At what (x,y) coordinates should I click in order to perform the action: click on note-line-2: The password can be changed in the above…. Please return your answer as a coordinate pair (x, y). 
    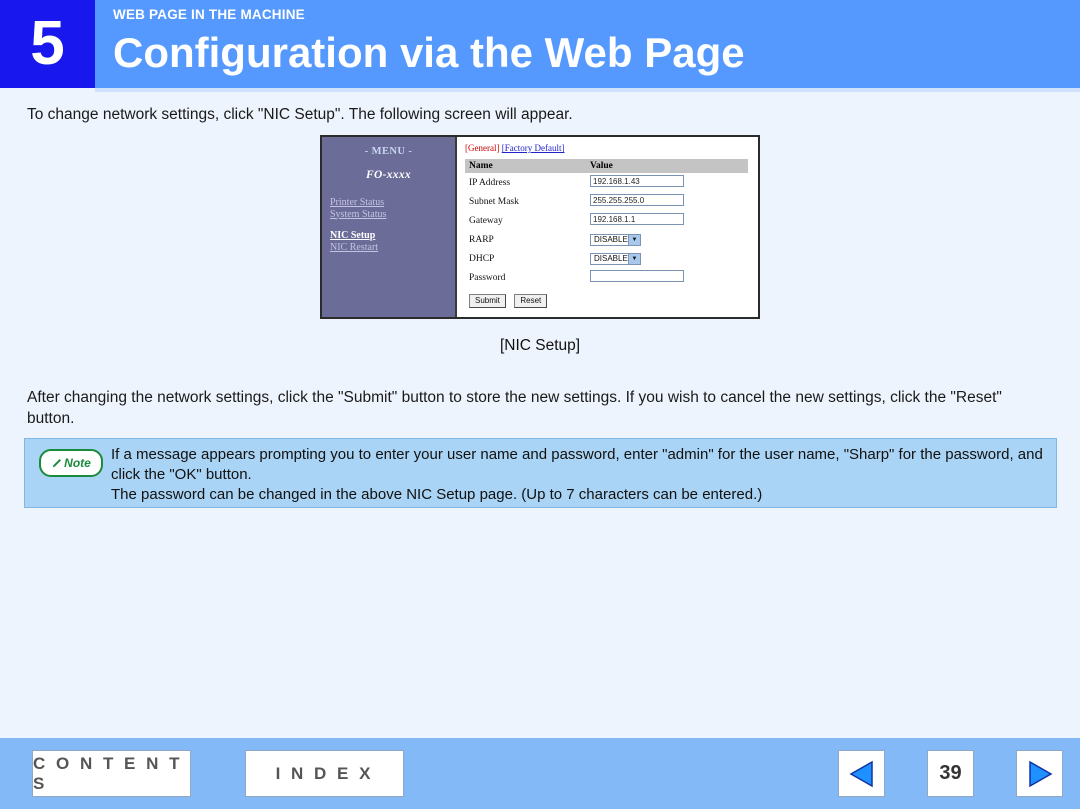
    Looking at the image, I should click on (437, 494).